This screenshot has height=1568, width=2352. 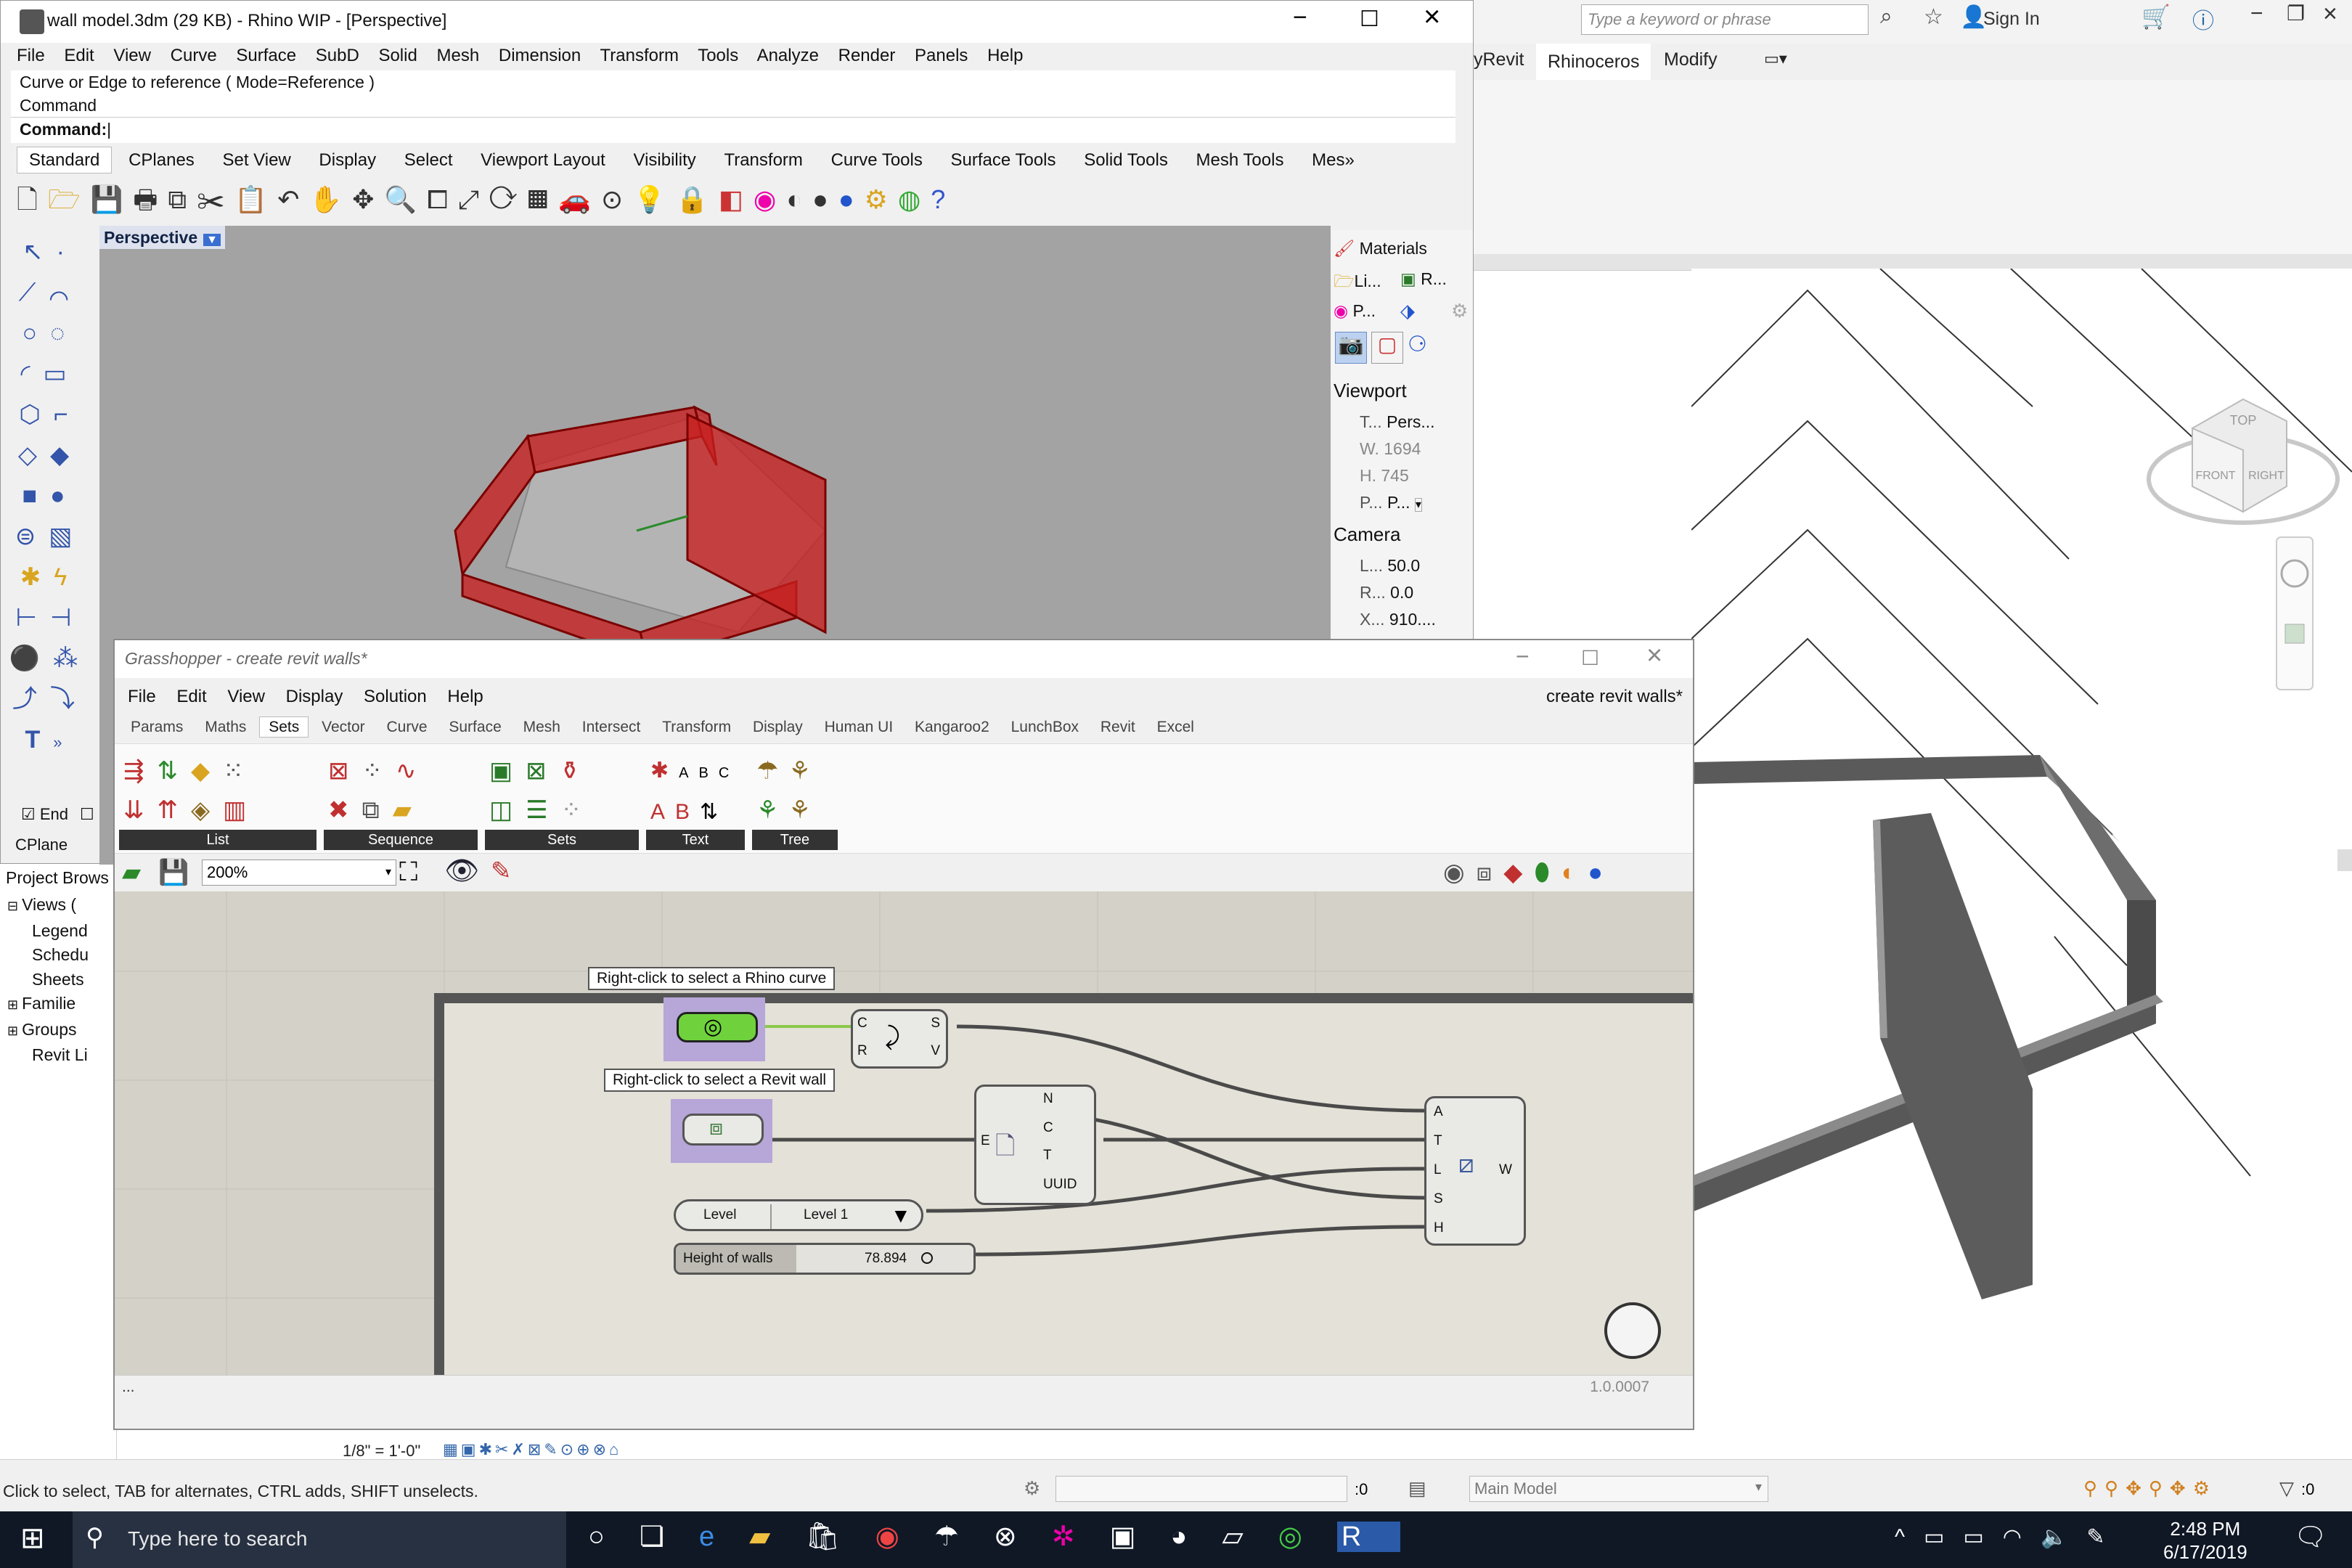 I want to click on menu-mesh: Mesh, so click(x=459, y=56).